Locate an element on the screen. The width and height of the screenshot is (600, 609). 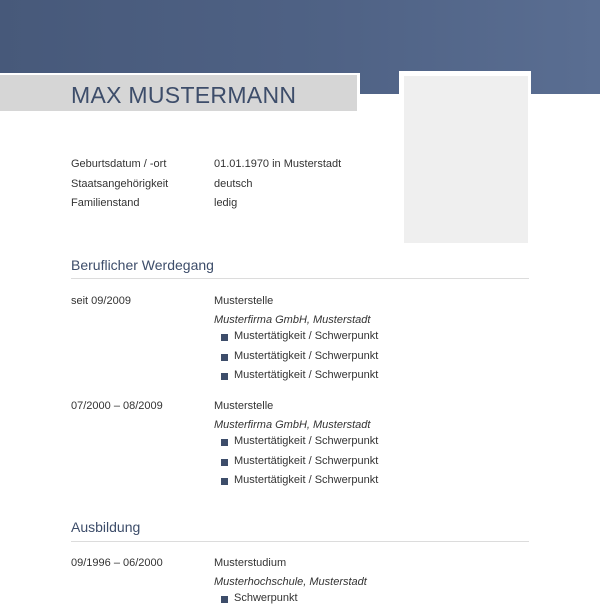
entry-company: Musterhochschule, Musterstadt is located at coordinates (290, 582).